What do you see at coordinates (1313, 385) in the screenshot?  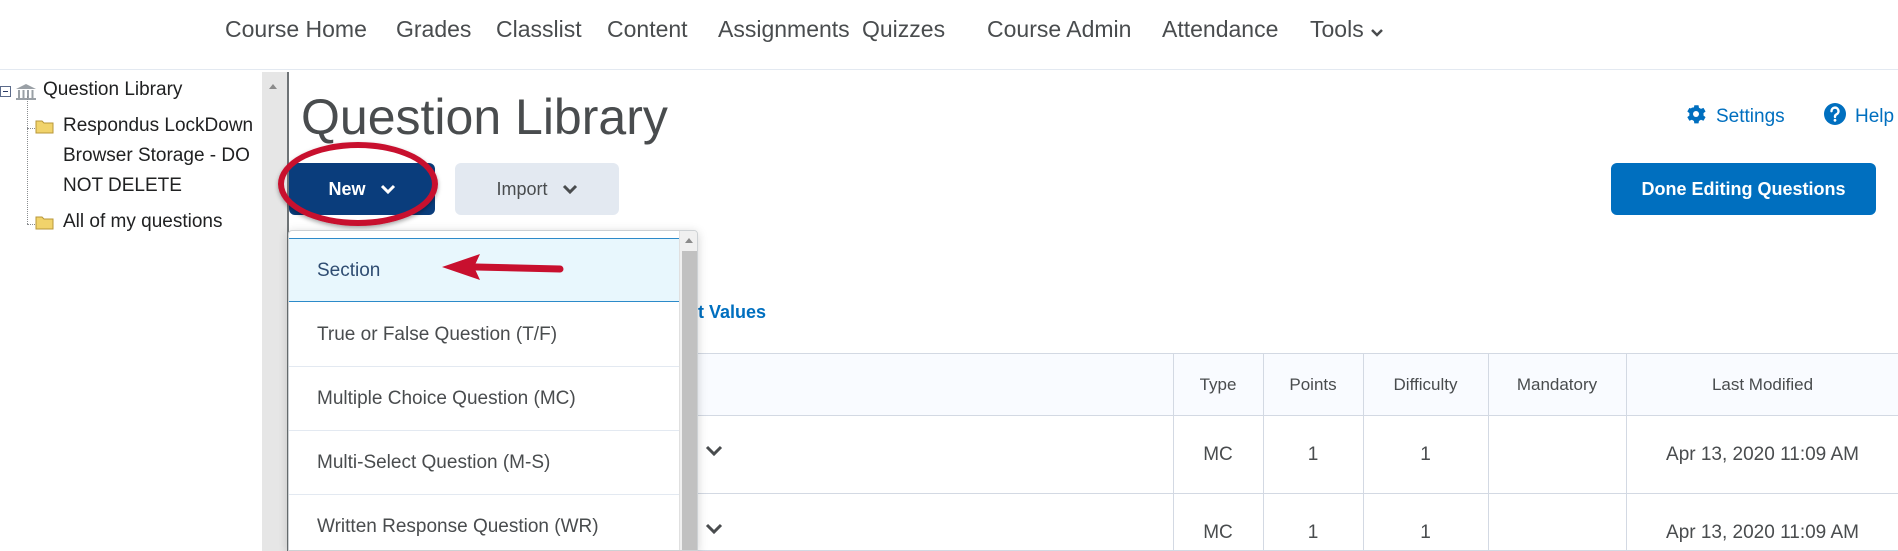 I see `column-header-points: Points` at bounding box center [1313, 385].